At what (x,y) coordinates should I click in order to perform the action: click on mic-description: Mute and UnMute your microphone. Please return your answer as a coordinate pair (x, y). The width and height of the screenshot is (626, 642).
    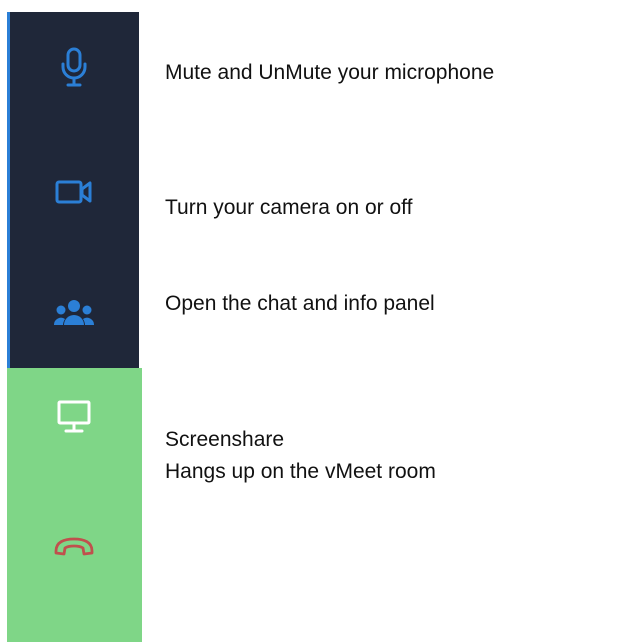
    Looking at the image, I should click on (330, 72).